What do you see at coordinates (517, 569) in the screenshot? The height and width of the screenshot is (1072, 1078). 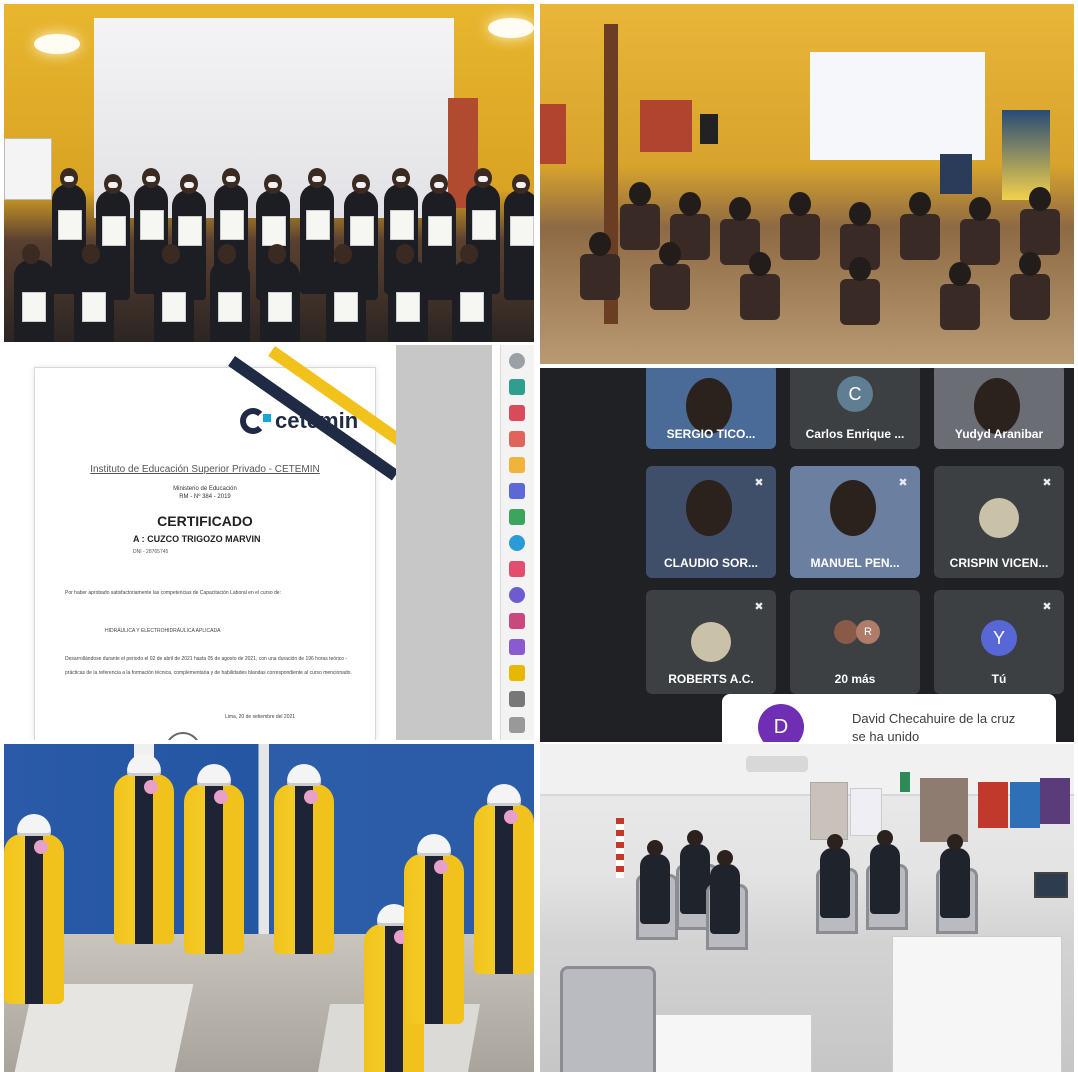 I see `sign-icon` at bounding box center [517, 569].